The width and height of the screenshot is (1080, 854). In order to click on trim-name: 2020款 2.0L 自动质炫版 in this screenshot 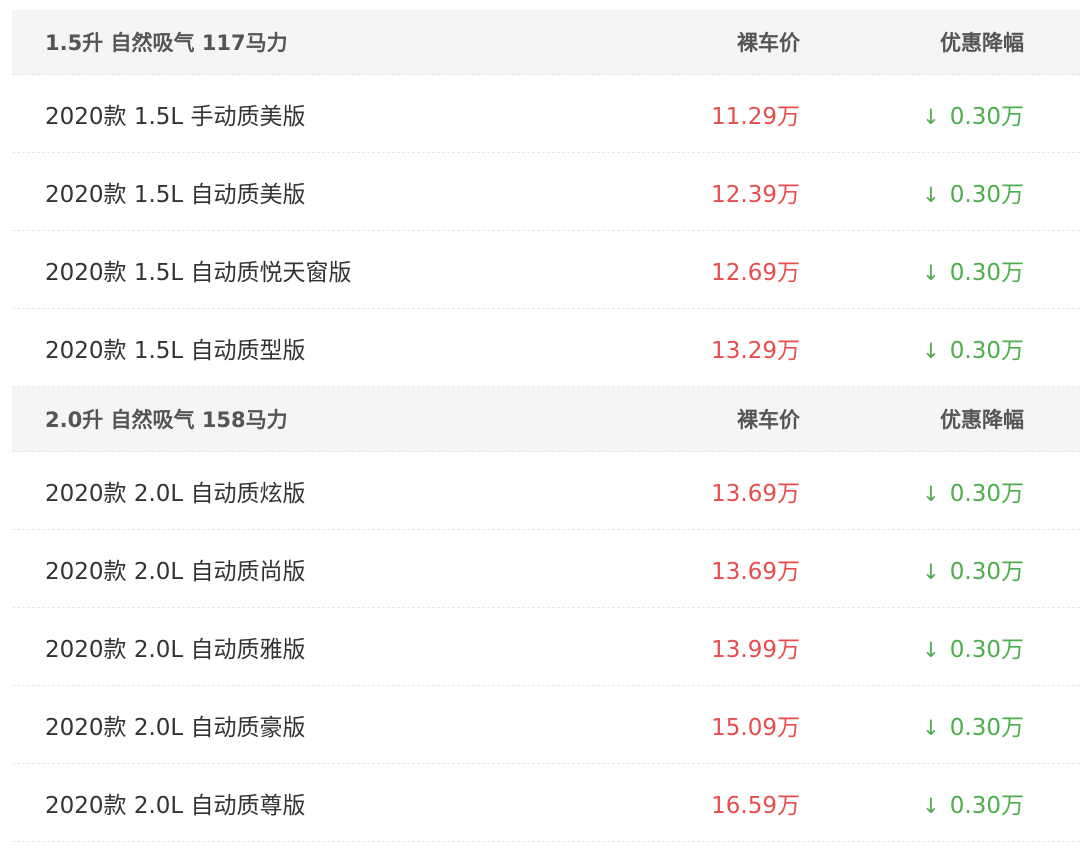, I will do `click(292, 491)`.